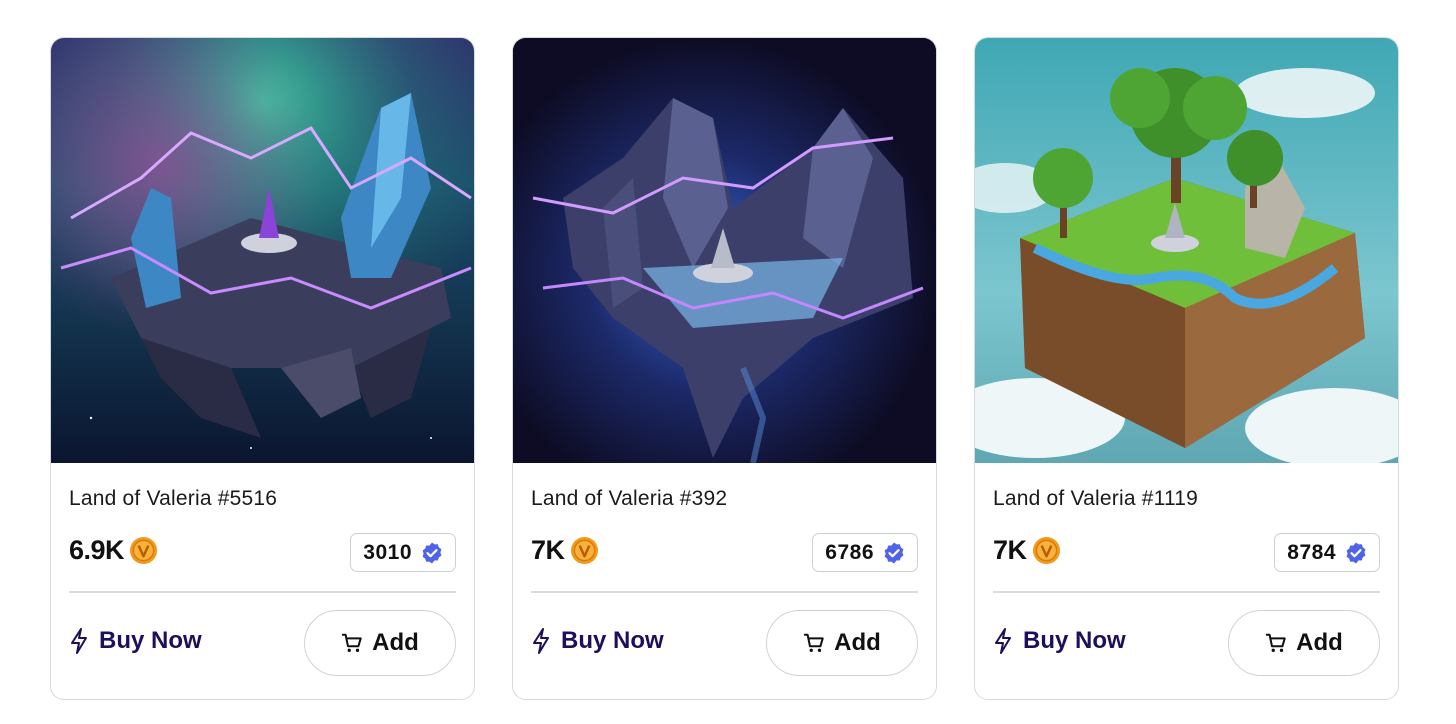 Image resolution: width=1456 pixels, height=724 pixels. What do you see at coordinates (173, 498) in the screenshot?
I see `card-title: Land of Valeria #5516` at bounding box center [173, 498].